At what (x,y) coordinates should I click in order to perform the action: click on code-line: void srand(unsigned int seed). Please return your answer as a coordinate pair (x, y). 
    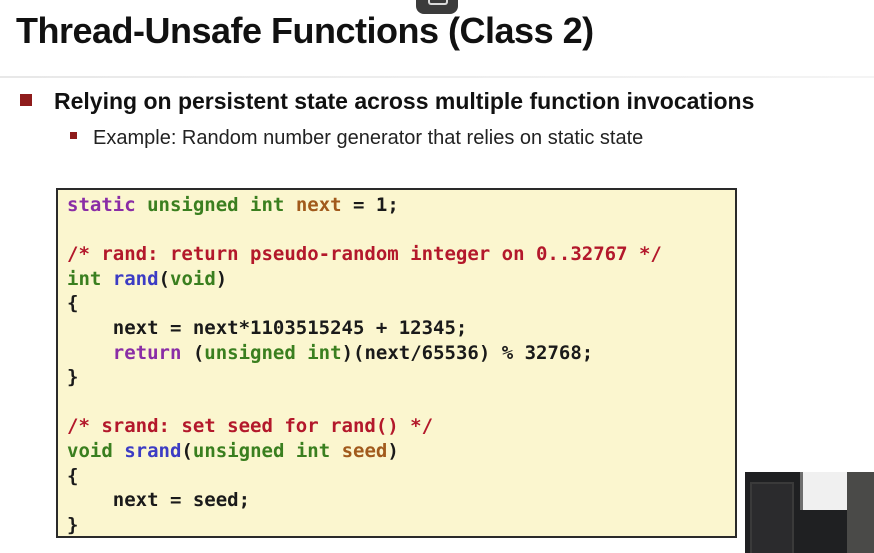
    Looking at the image, I should click on (233, 451).